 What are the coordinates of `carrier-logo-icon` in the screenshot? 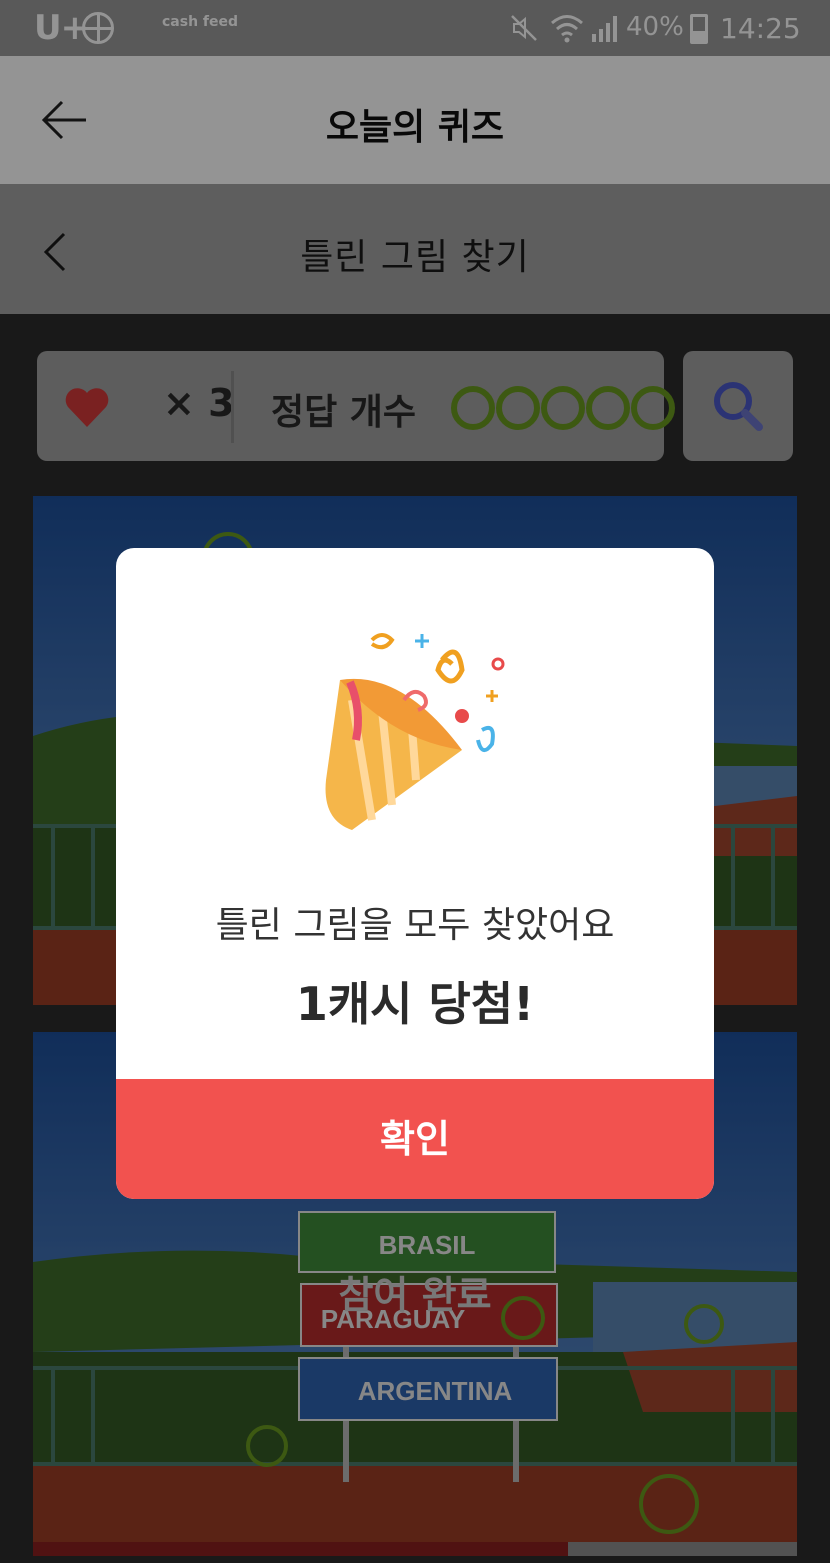 It's located at (98, 28).